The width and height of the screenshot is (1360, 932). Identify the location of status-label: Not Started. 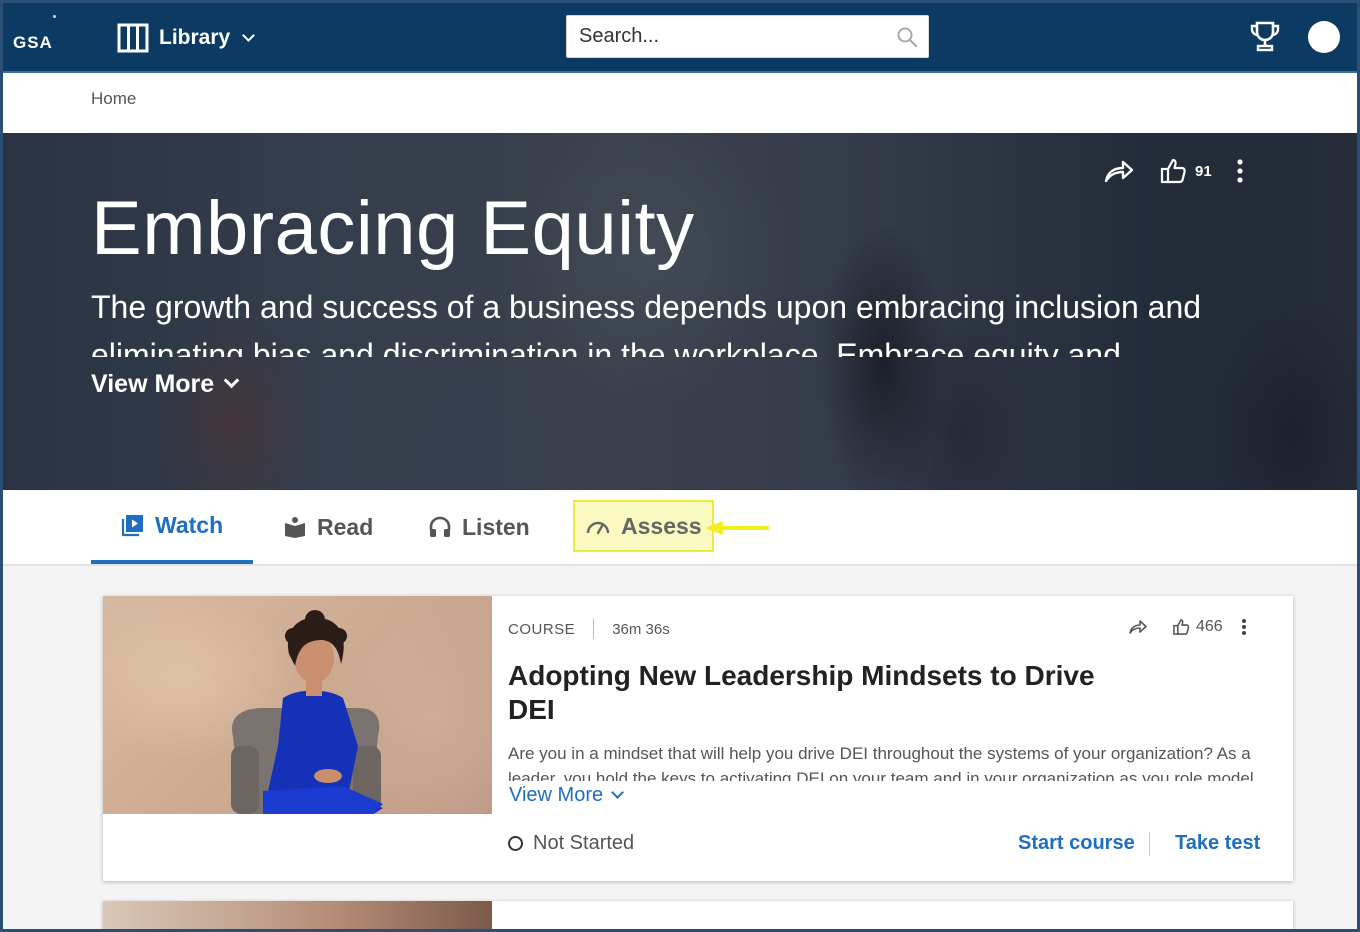
(584, 843).